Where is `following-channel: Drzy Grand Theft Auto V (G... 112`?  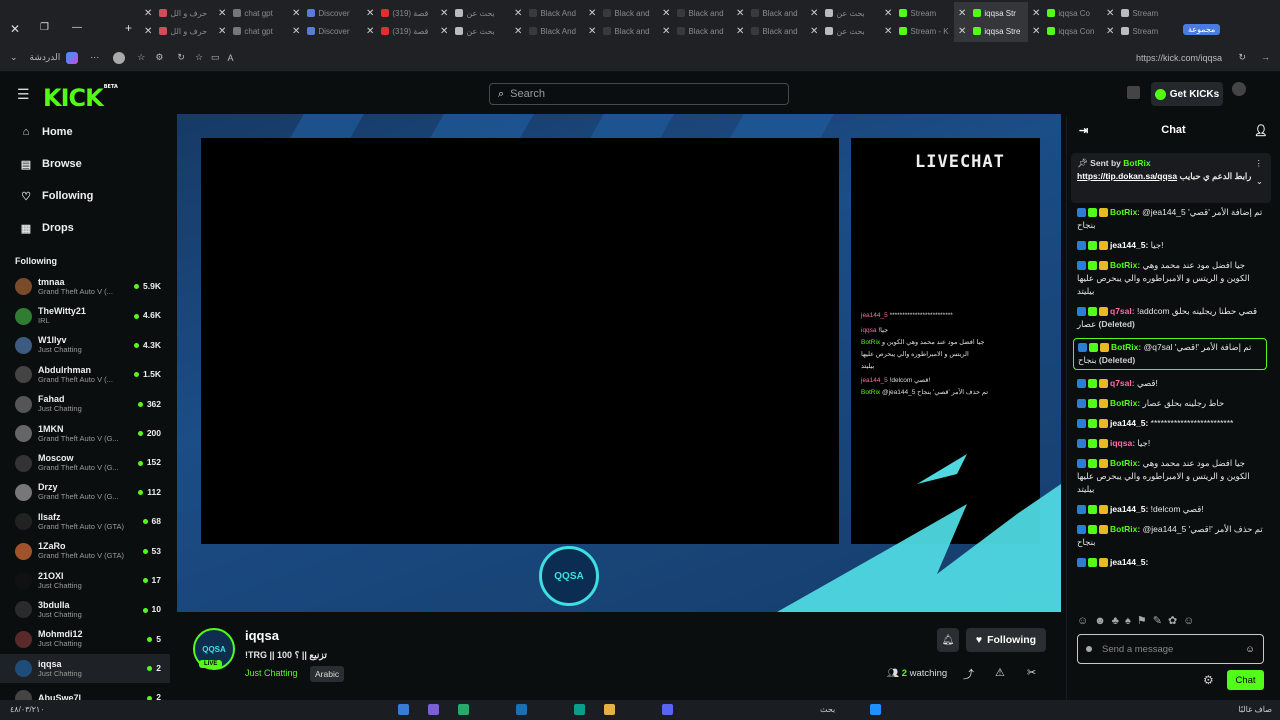 following-channel: Drzy Grand Theft Auto V (G... 112 is located at coordinates (85, 492).